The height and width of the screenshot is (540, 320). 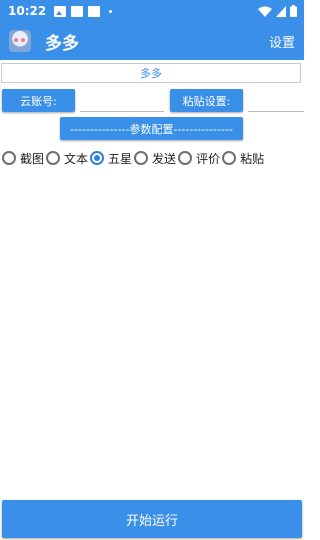 I want to click on cloud-account-button: 云账号:, so click(x=38, y=100).